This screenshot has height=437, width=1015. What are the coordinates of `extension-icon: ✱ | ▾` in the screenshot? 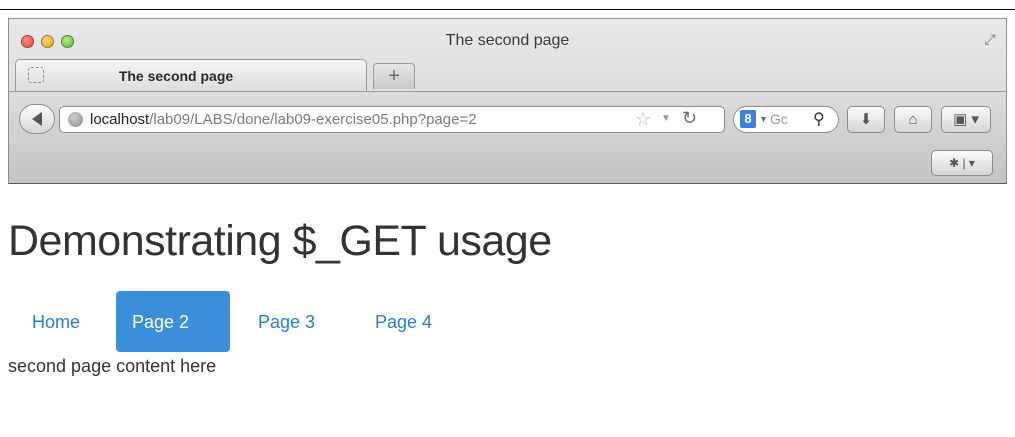 It's located at (962, 163).